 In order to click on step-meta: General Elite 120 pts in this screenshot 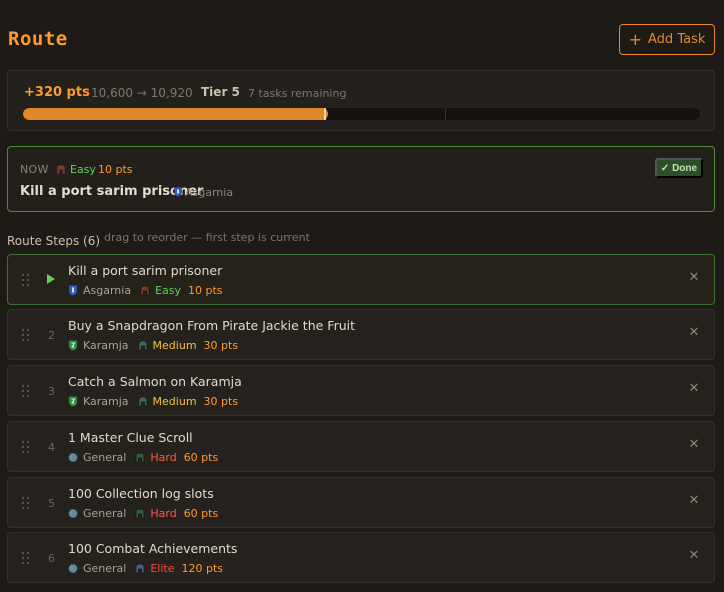, I will do `click(145, 568)`.